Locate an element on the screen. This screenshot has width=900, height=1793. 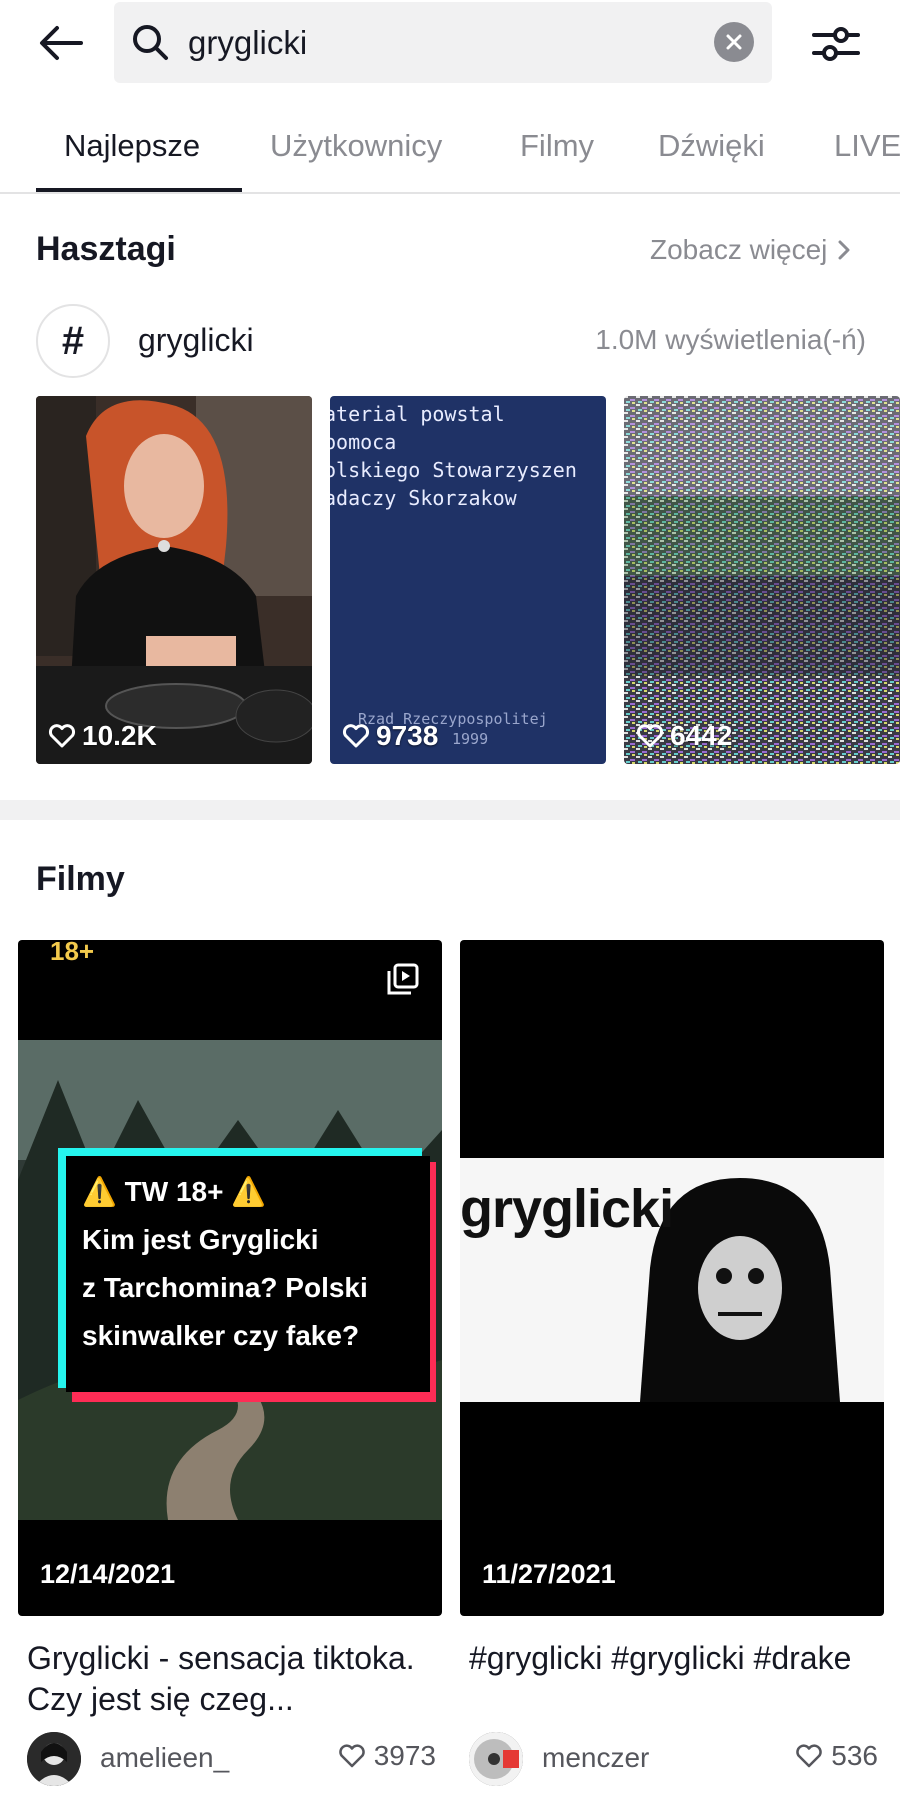
video-like-count: 3973 is located at coordinates (387, 1756).